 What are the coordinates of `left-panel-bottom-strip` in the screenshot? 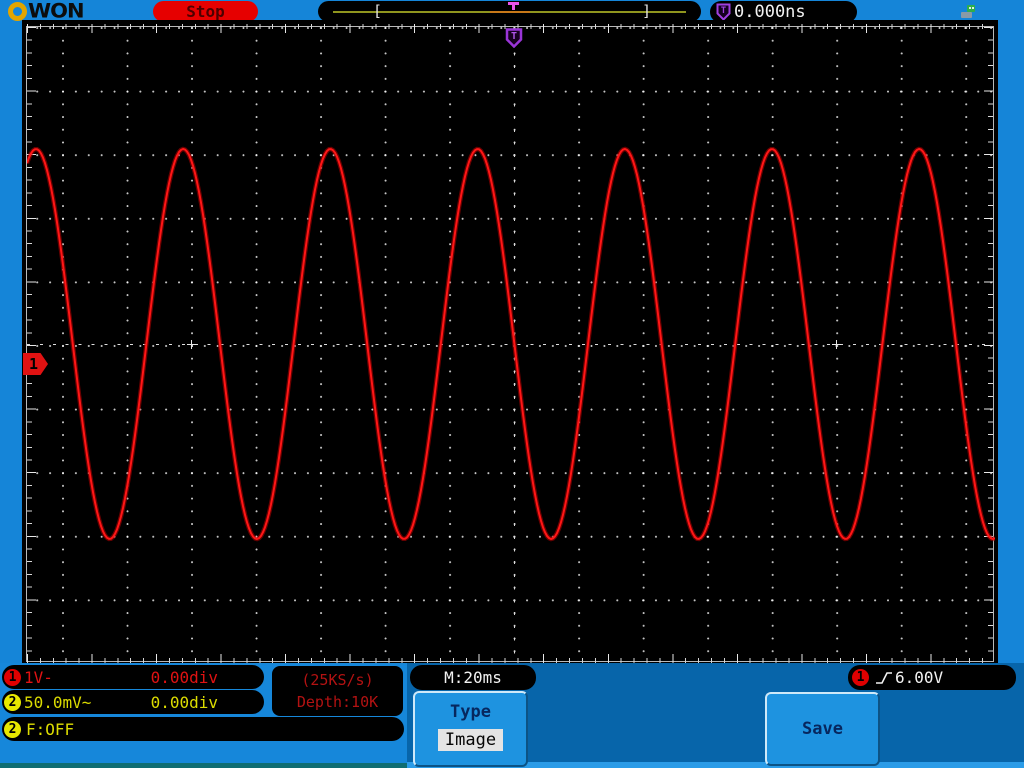 It's located at (203, 765).